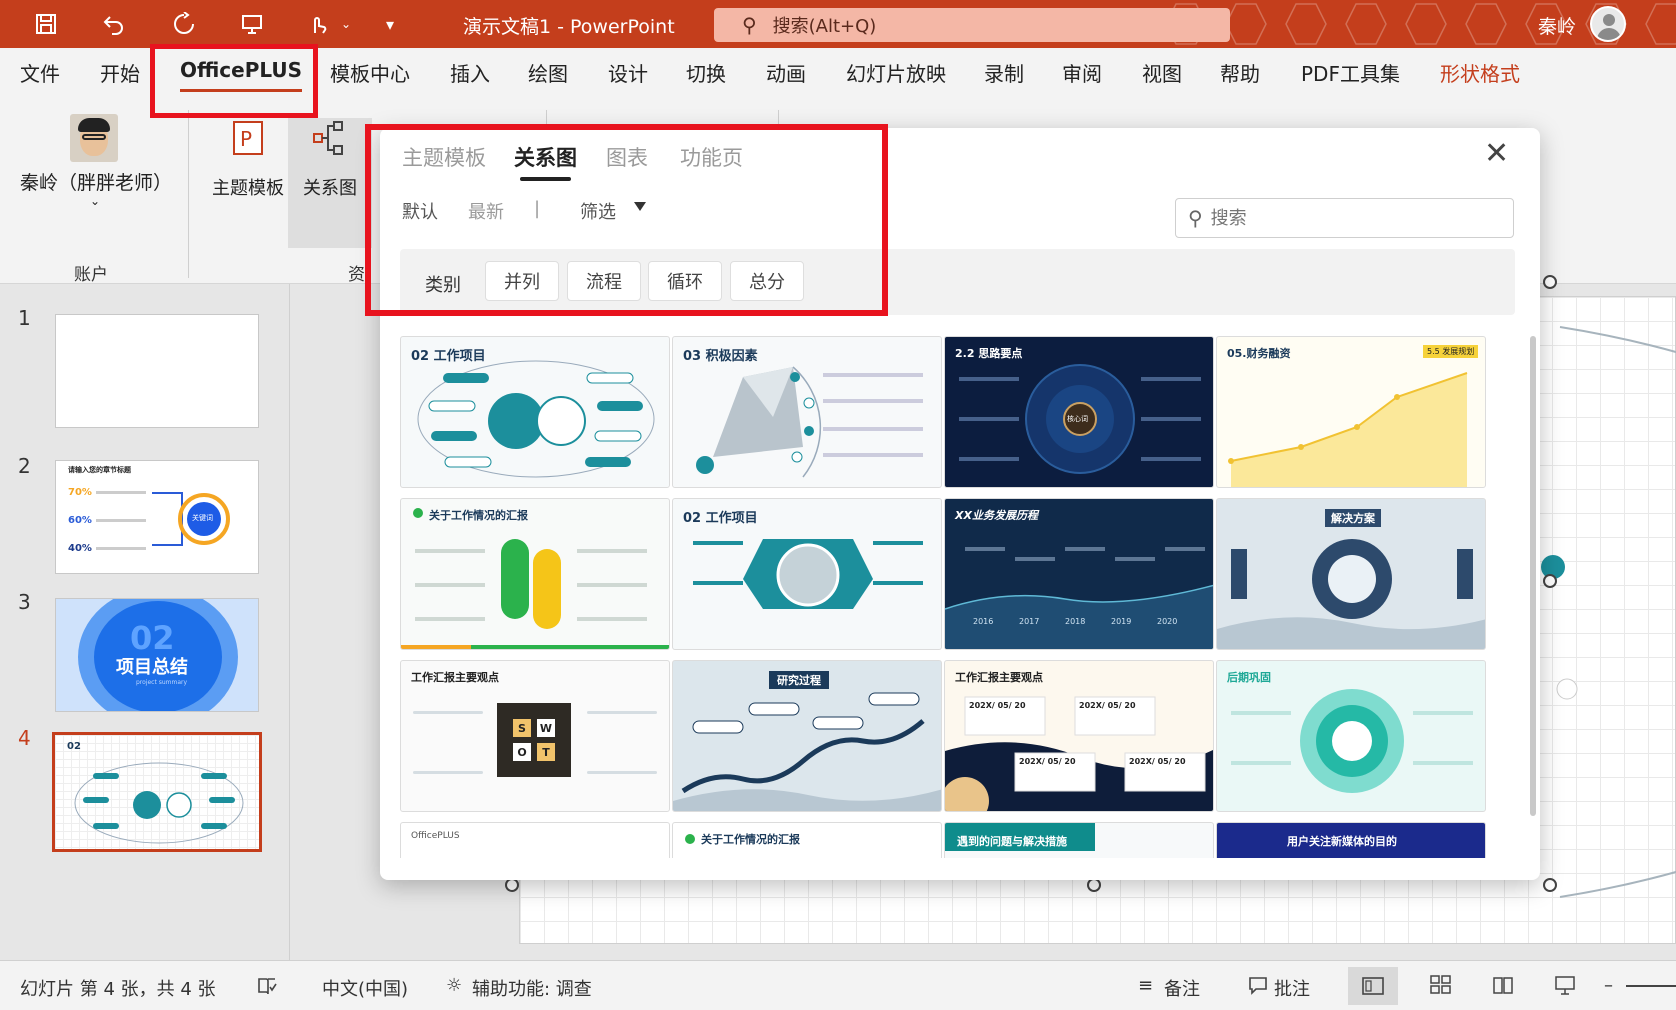 The image size is (1676, 1010). Describe the element at coordinates (546, 752) in the screenshot. I see `swot-letter: T` at that location.